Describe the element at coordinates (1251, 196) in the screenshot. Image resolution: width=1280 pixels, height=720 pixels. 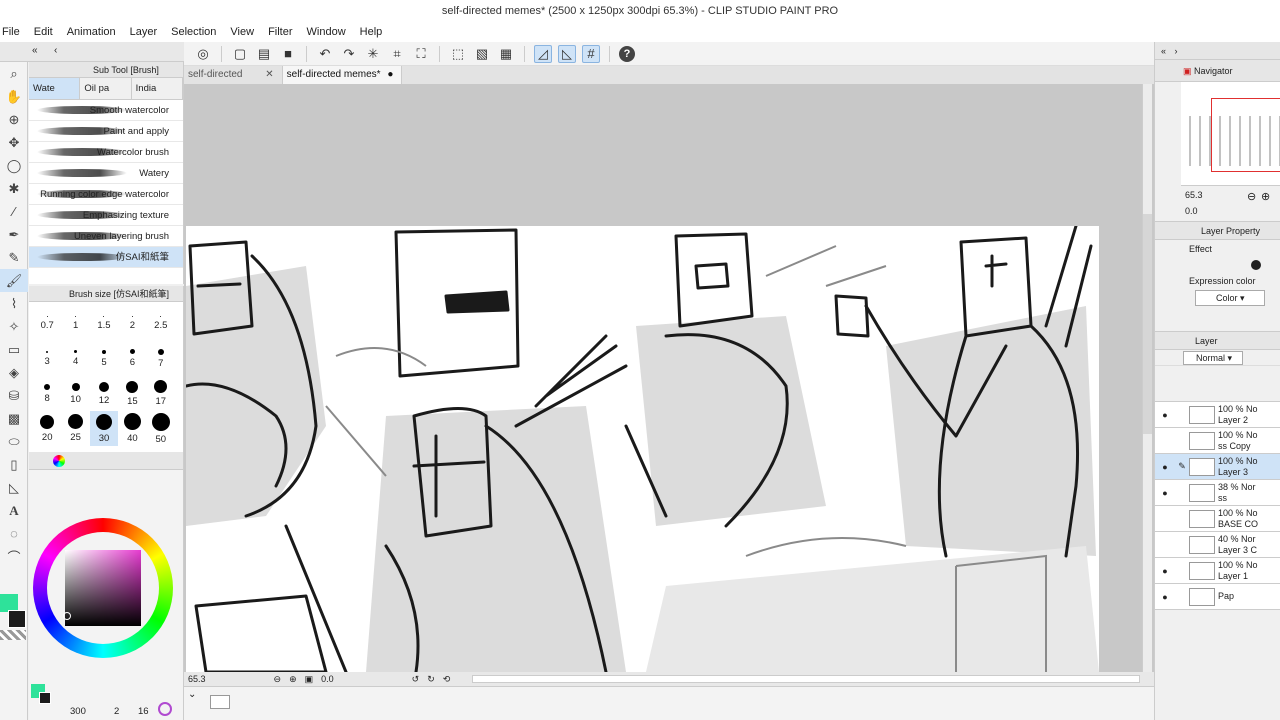
I see `nav-zoom-out-icon: ⊖` at that location.